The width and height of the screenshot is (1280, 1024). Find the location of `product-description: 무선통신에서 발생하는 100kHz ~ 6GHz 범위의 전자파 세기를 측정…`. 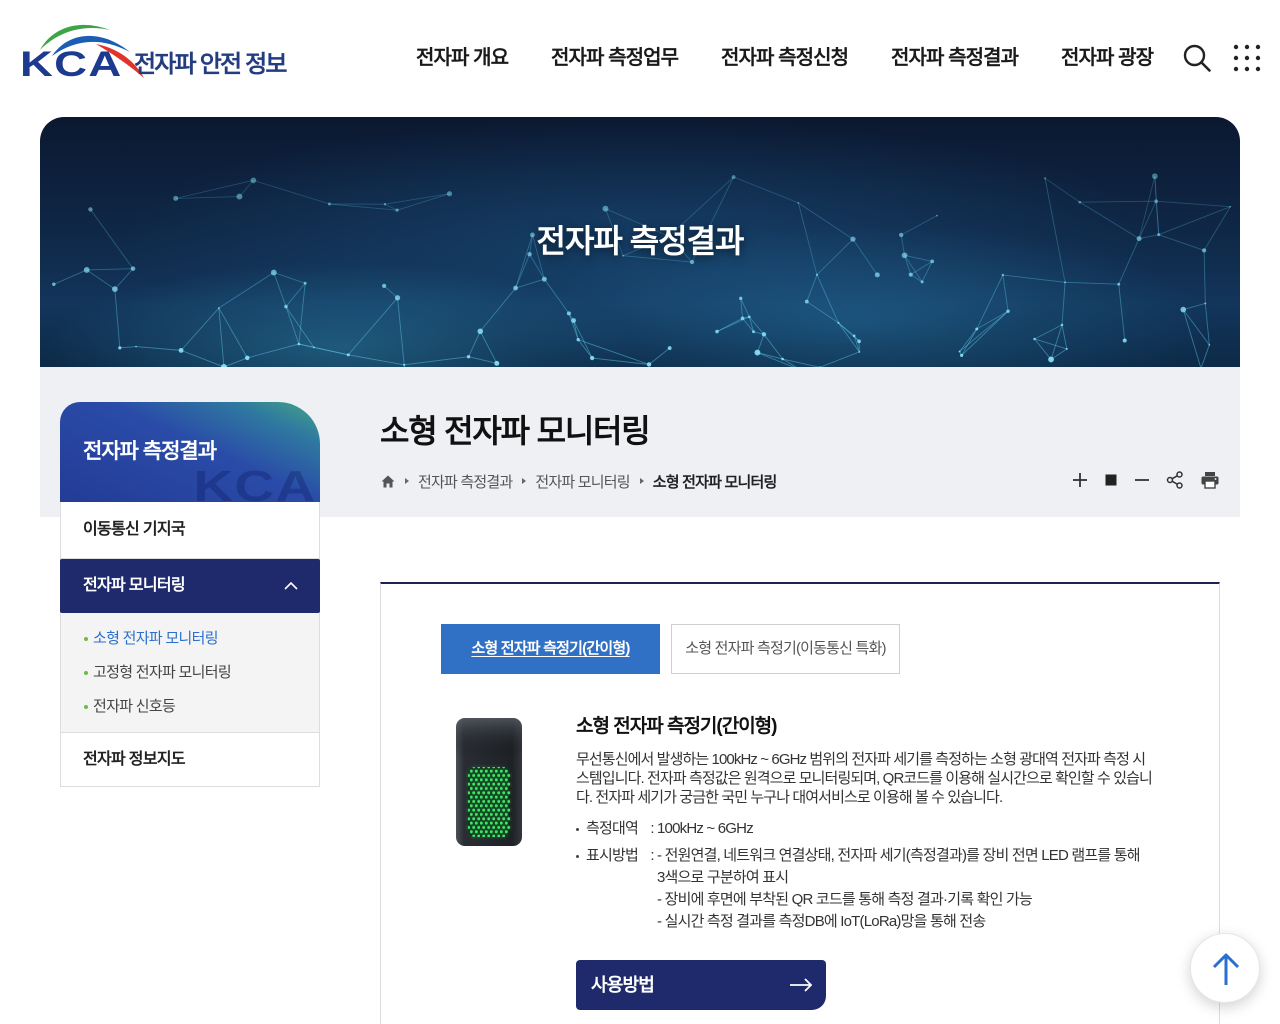

product-description: 무선통신에서 발생하는 100kHz ~ 6GHz 범위의 전자파 세기를 측정… is located at coordinates (864, 778).